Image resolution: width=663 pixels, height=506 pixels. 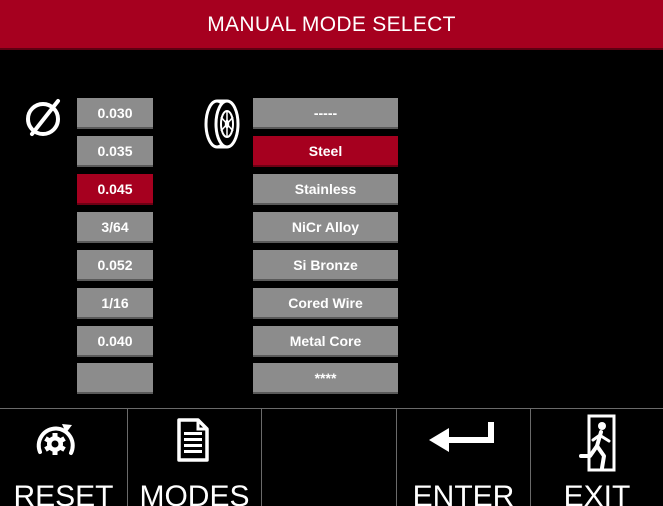 I want to click on exit-label: EXIT, so click(x=597, y=493).